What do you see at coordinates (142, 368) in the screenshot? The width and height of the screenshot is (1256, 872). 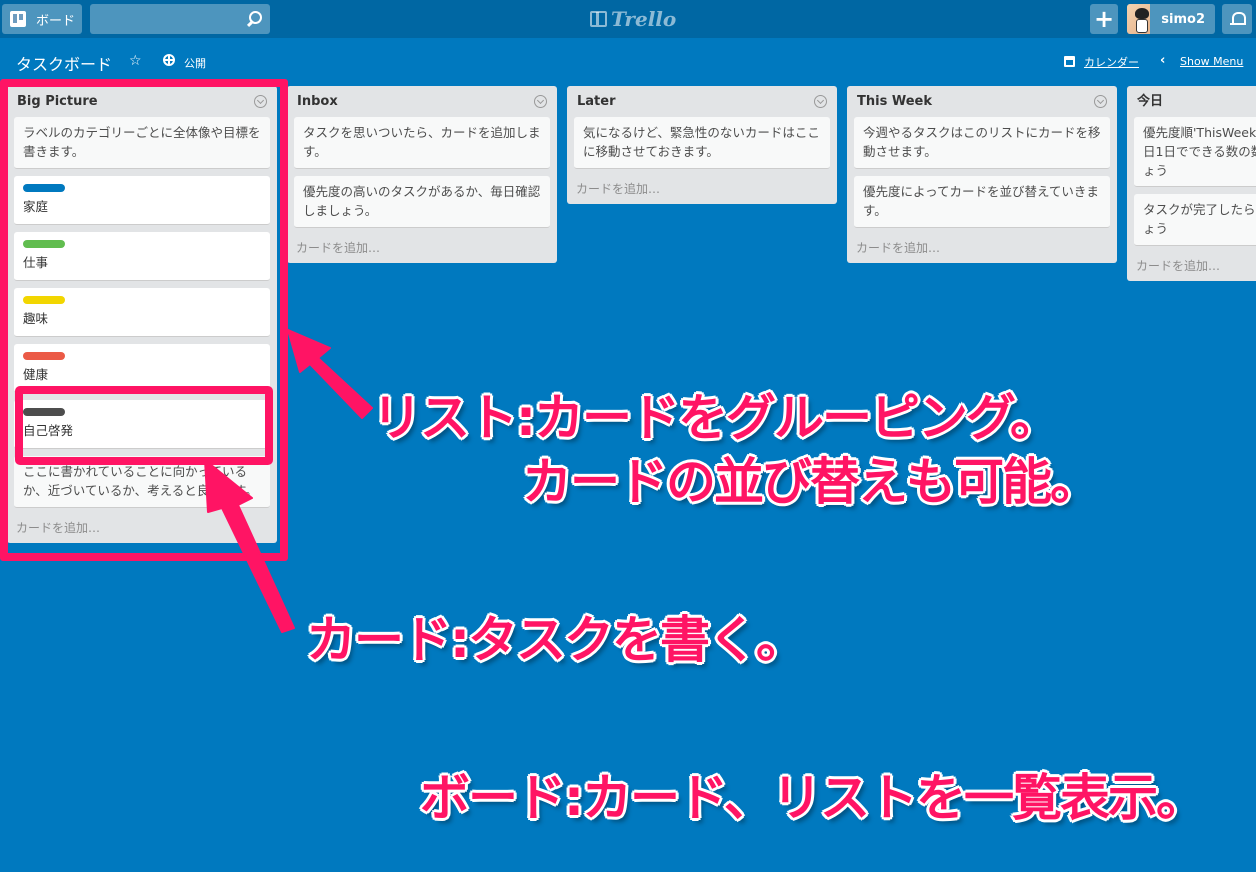 I see `card: 健康` at bounding box center [142, 368].